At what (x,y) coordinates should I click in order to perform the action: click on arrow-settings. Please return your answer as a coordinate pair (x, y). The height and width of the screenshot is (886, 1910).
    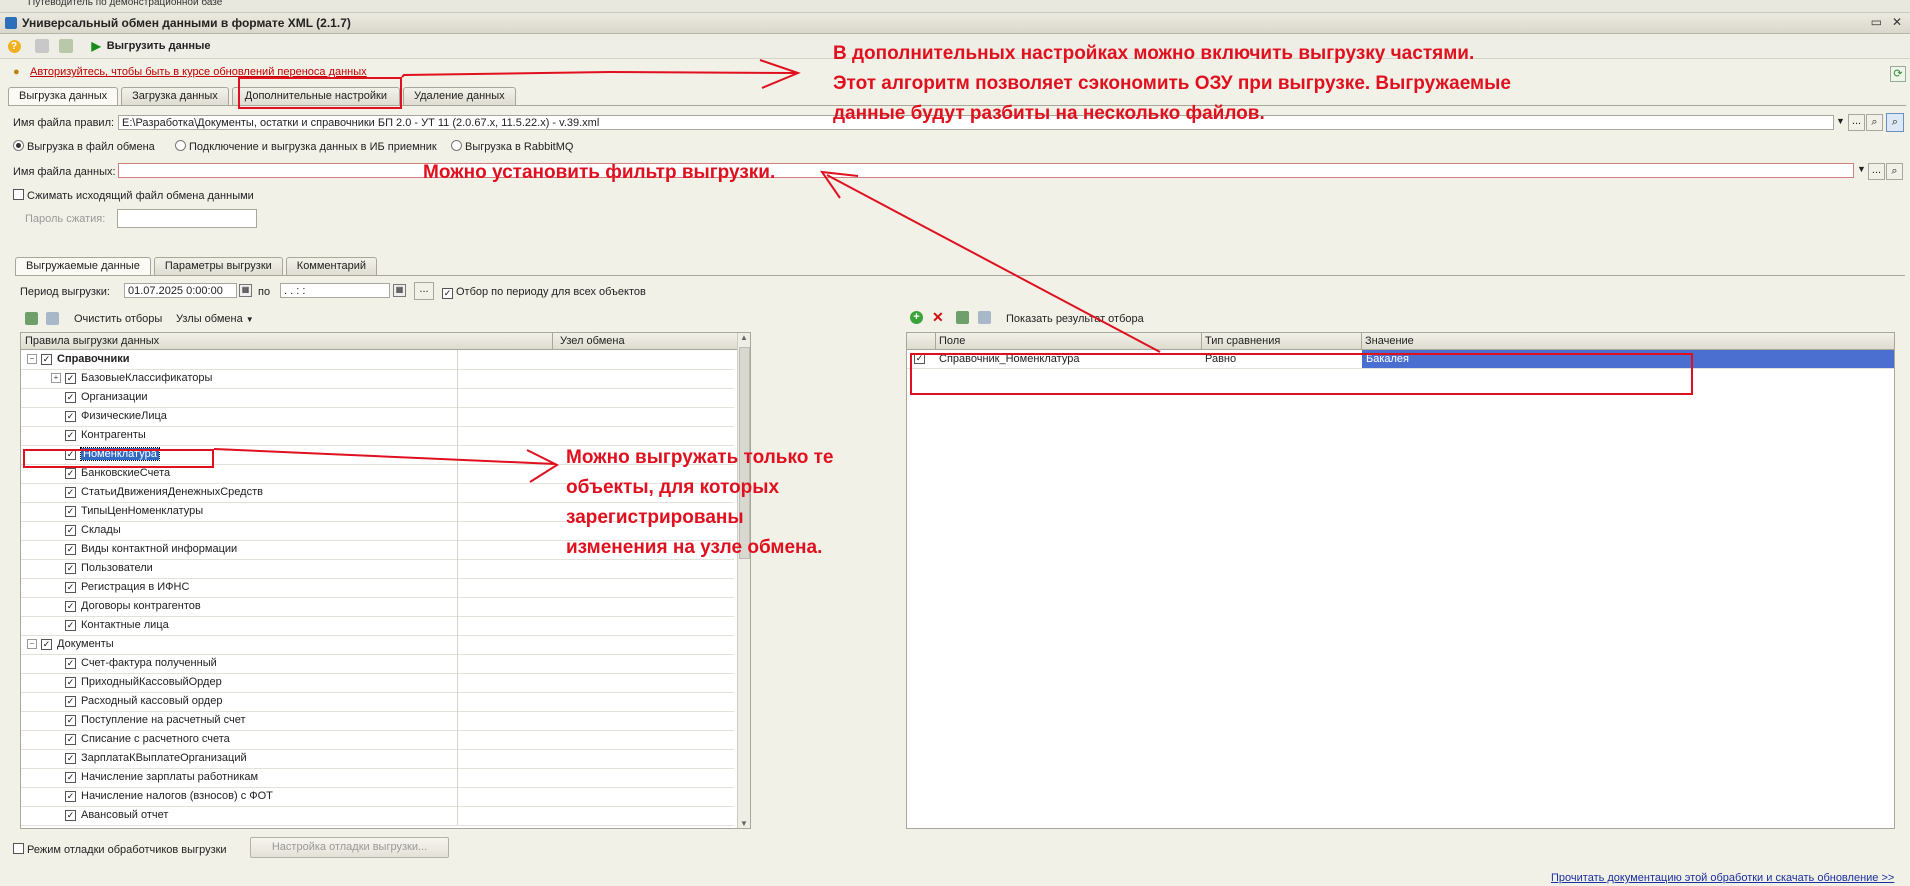
    Looking at the image, I should click on (601, 74).